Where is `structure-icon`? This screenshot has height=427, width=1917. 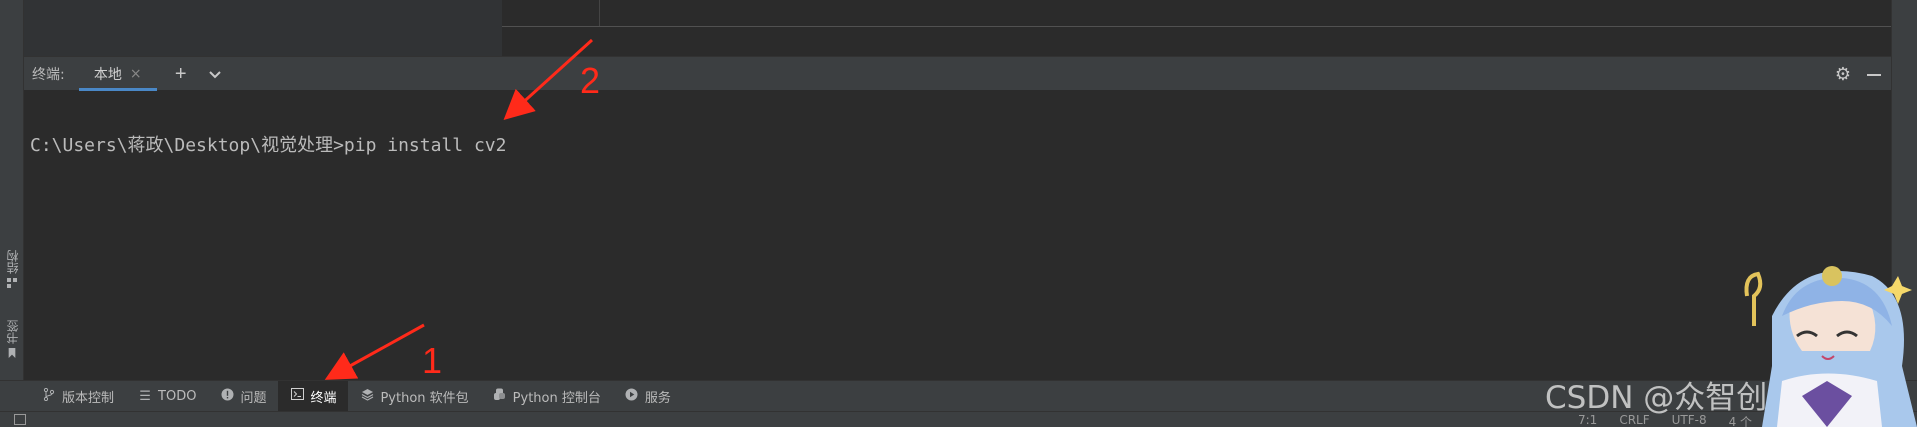 structure-icon is located at coordinates (12, 283).